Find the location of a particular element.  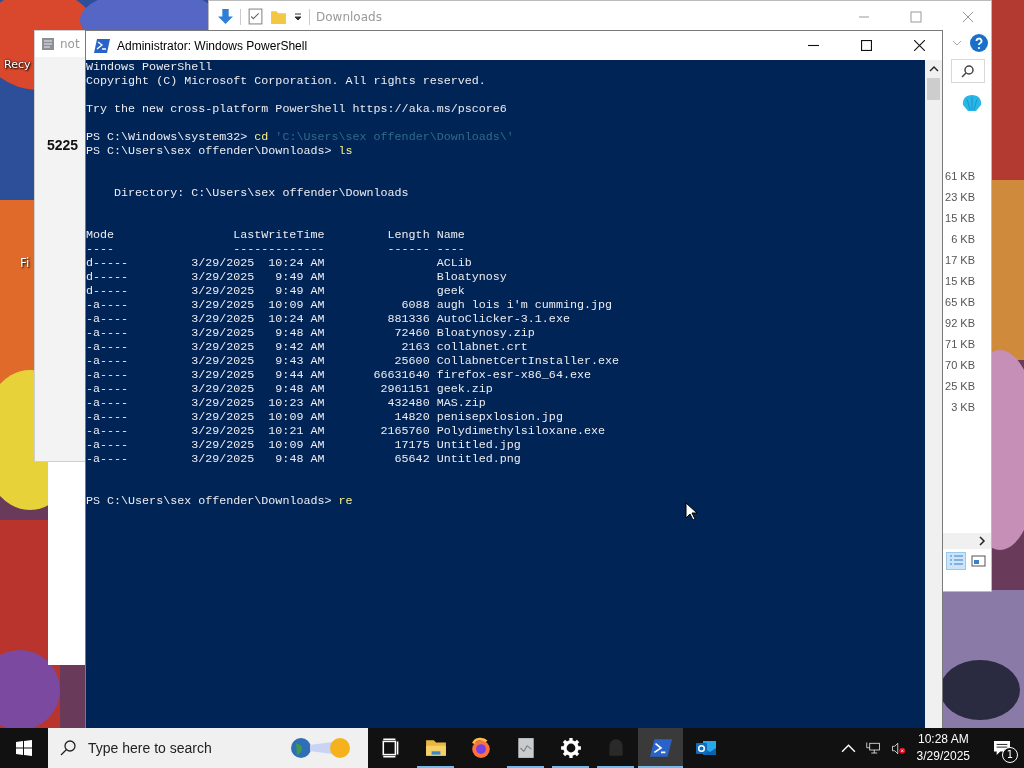

column-header: LastWriteTime is located at coordinates (279, 235).